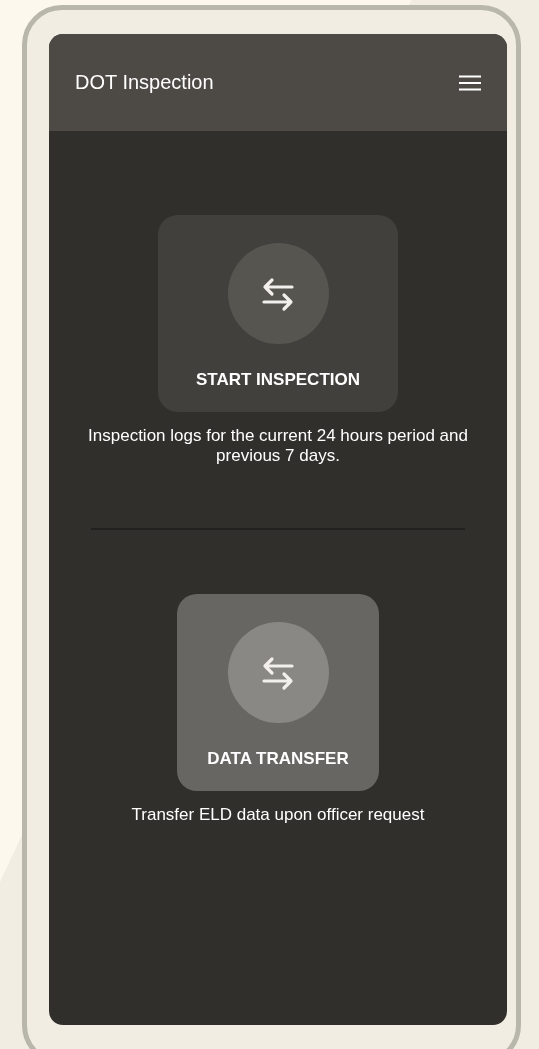 Image resolution: width=539 pixels, height=1049 pixels. I want to click on app-title: DOT Inspection, so click(144, 82).